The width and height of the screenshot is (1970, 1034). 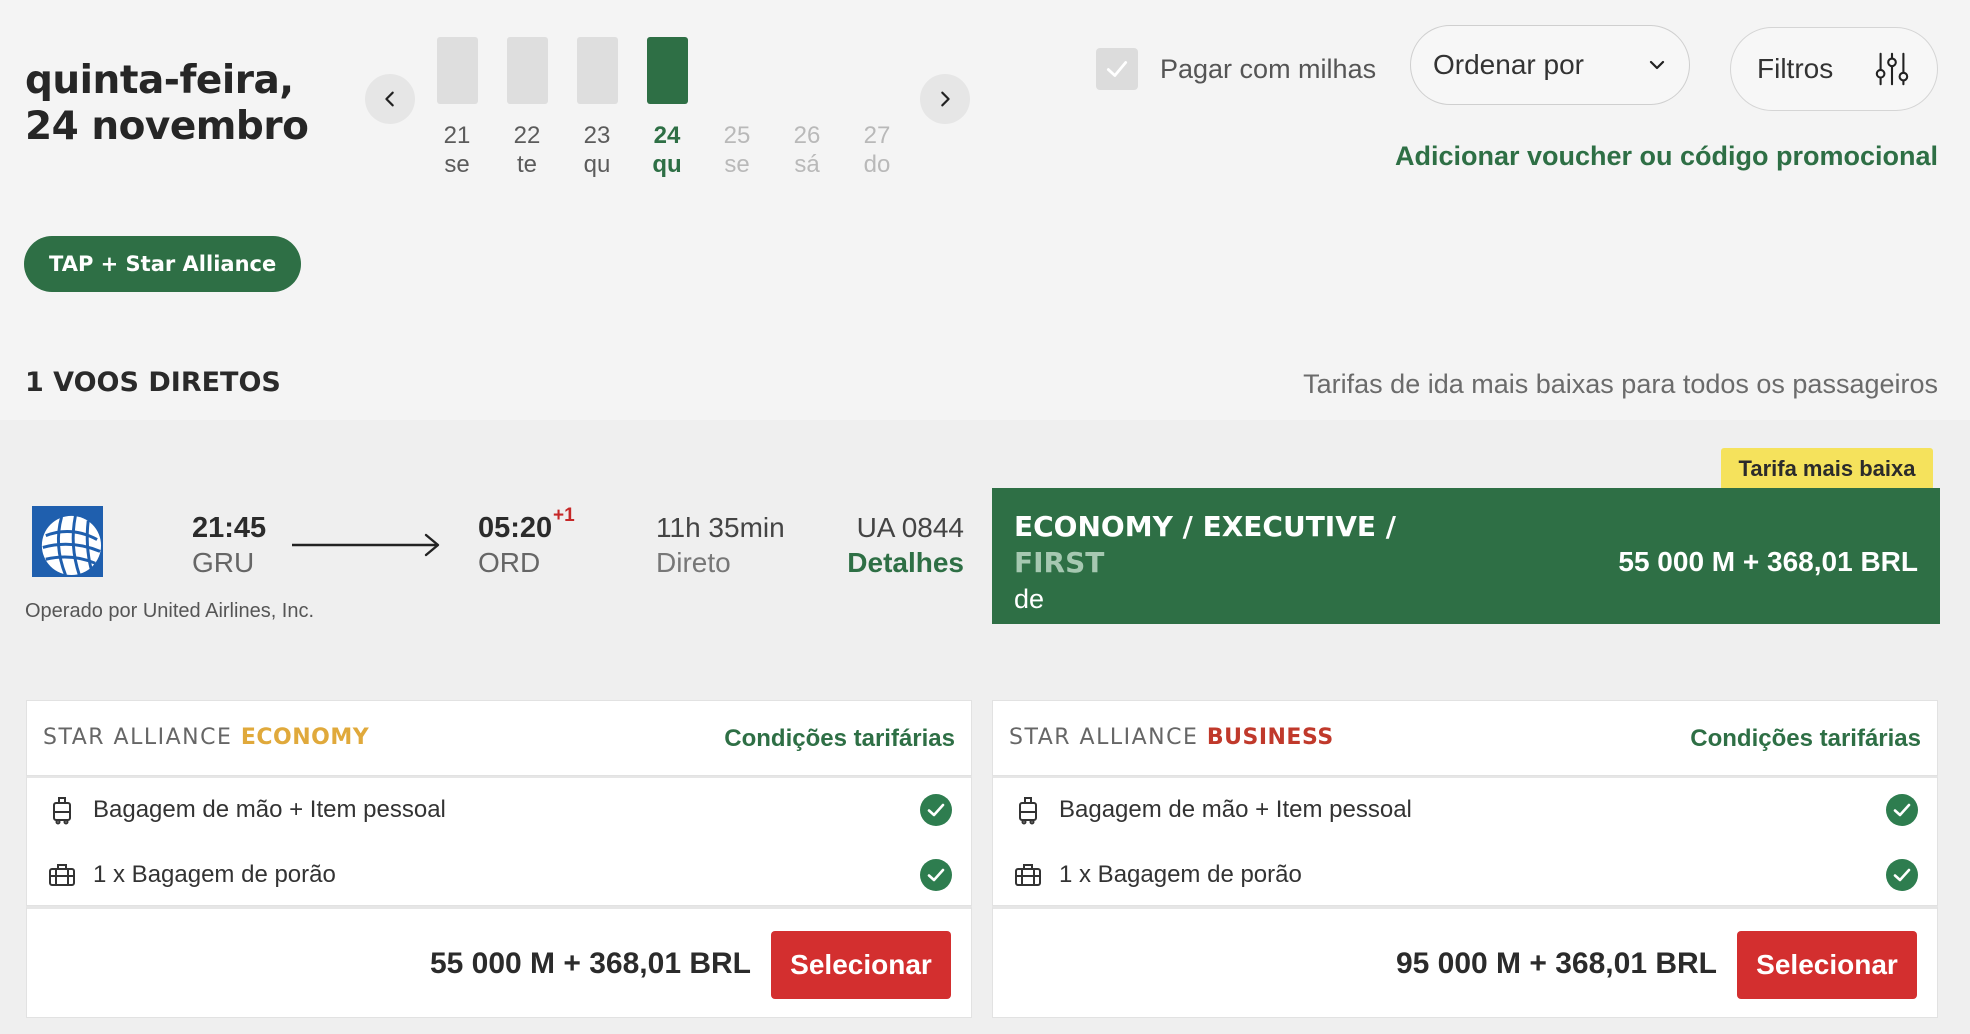 I want to click on cabin-classes: ECONOMY / EXECUTIVE /, so click(x=1205, y=526).